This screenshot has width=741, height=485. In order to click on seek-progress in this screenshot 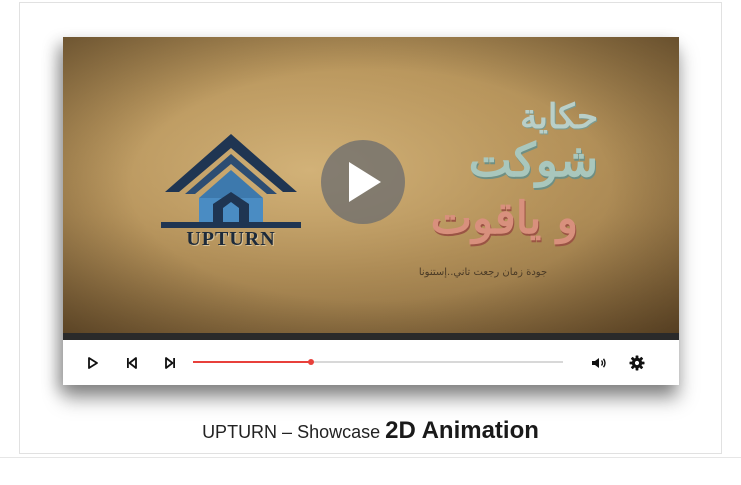, I will do `click(252, 362)`.